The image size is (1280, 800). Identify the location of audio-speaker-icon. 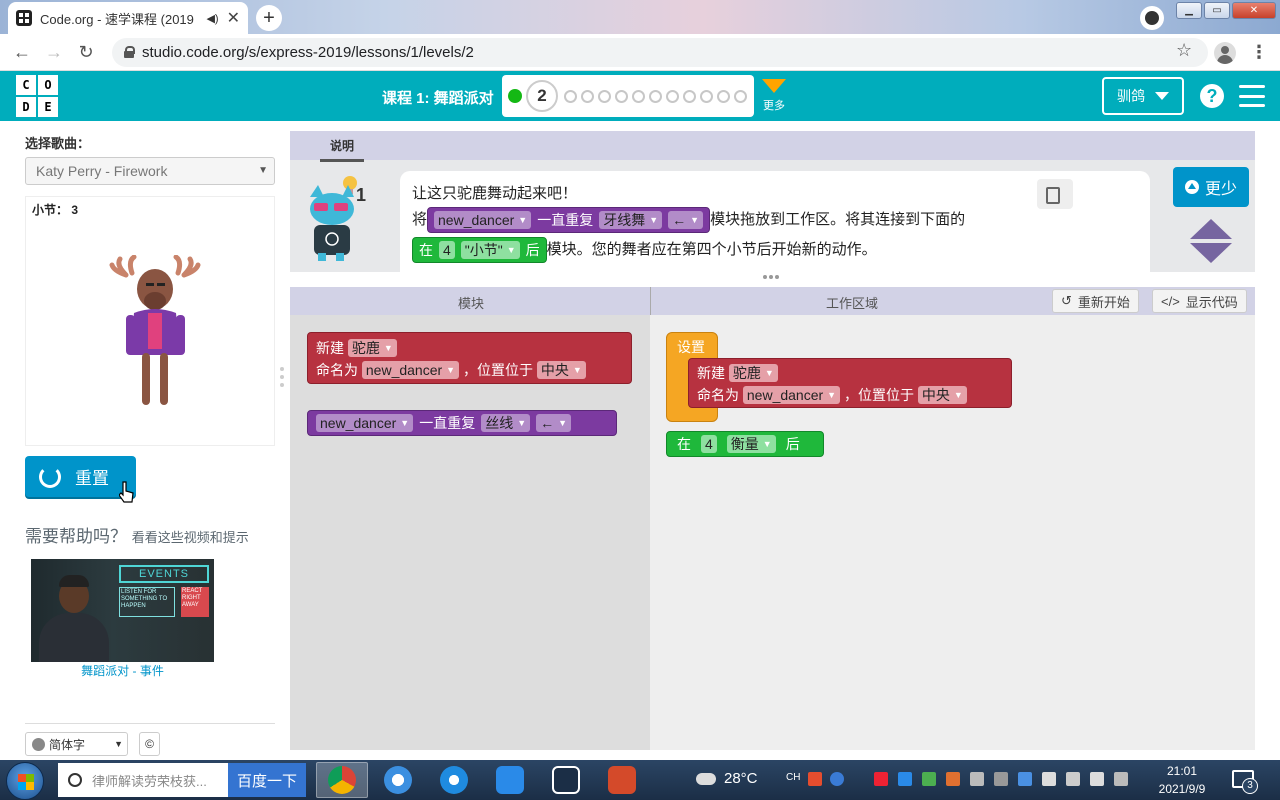
(1055, 194).